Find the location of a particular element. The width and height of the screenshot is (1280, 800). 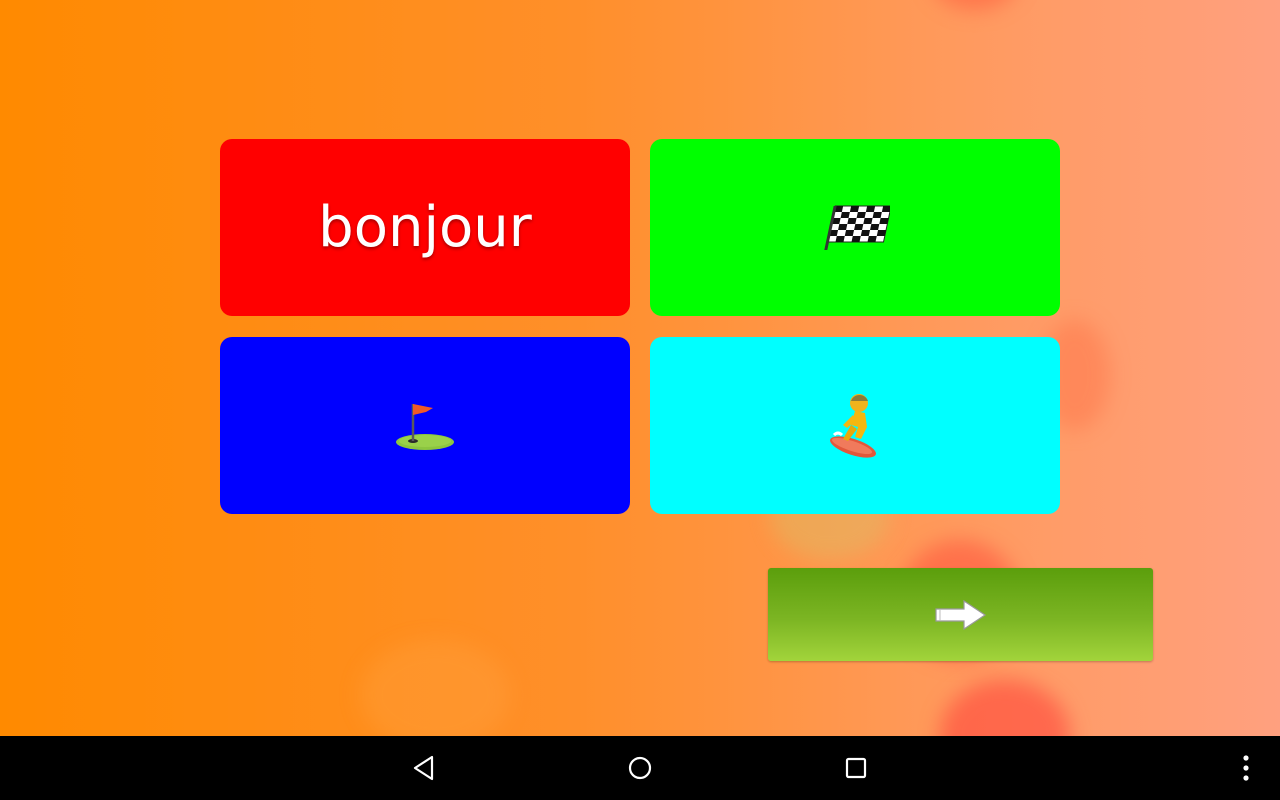

home-button is located at coordinates (640, 768).